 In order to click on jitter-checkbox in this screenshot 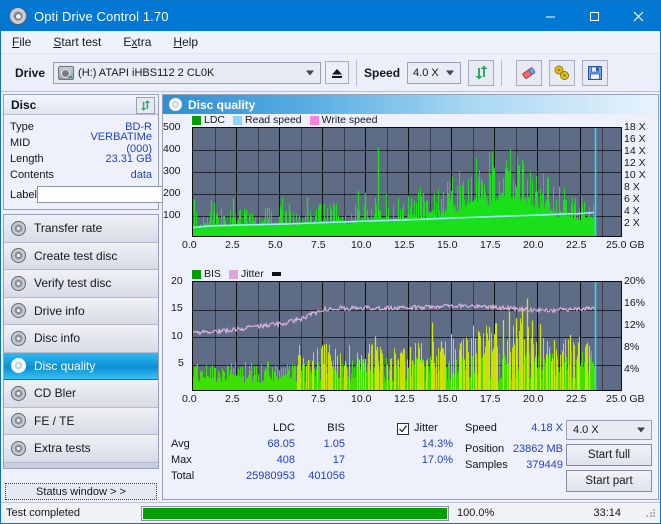, I will do `click(403, 429)`.